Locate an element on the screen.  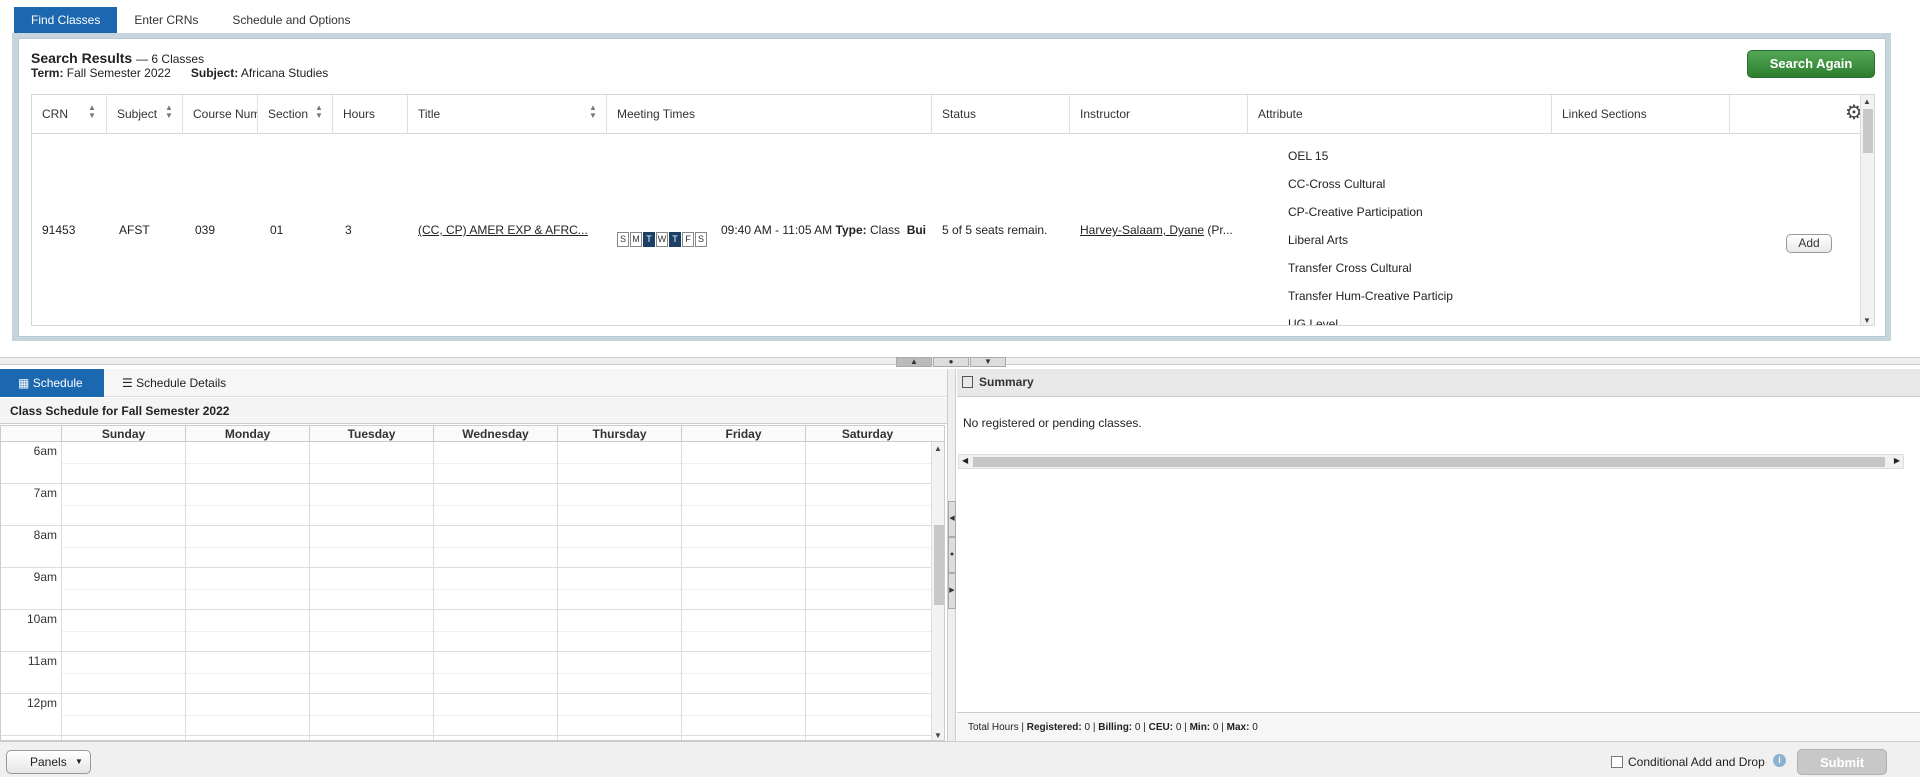
summary-scrollbar: ◀ ▶ is located at coordinates (1431, 461).